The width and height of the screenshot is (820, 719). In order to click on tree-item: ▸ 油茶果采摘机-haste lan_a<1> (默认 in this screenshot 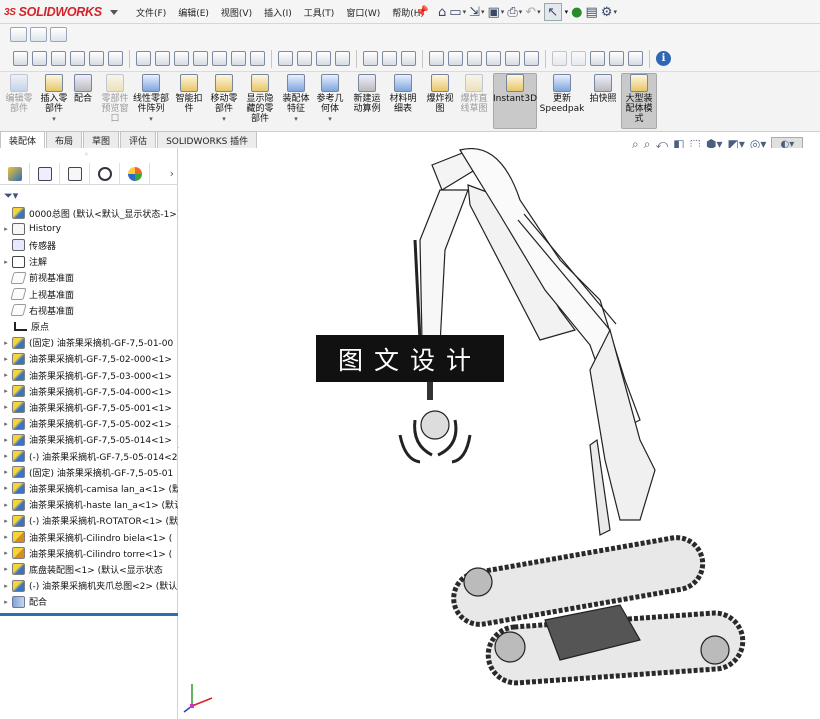, I will do `click(89, 505)`.